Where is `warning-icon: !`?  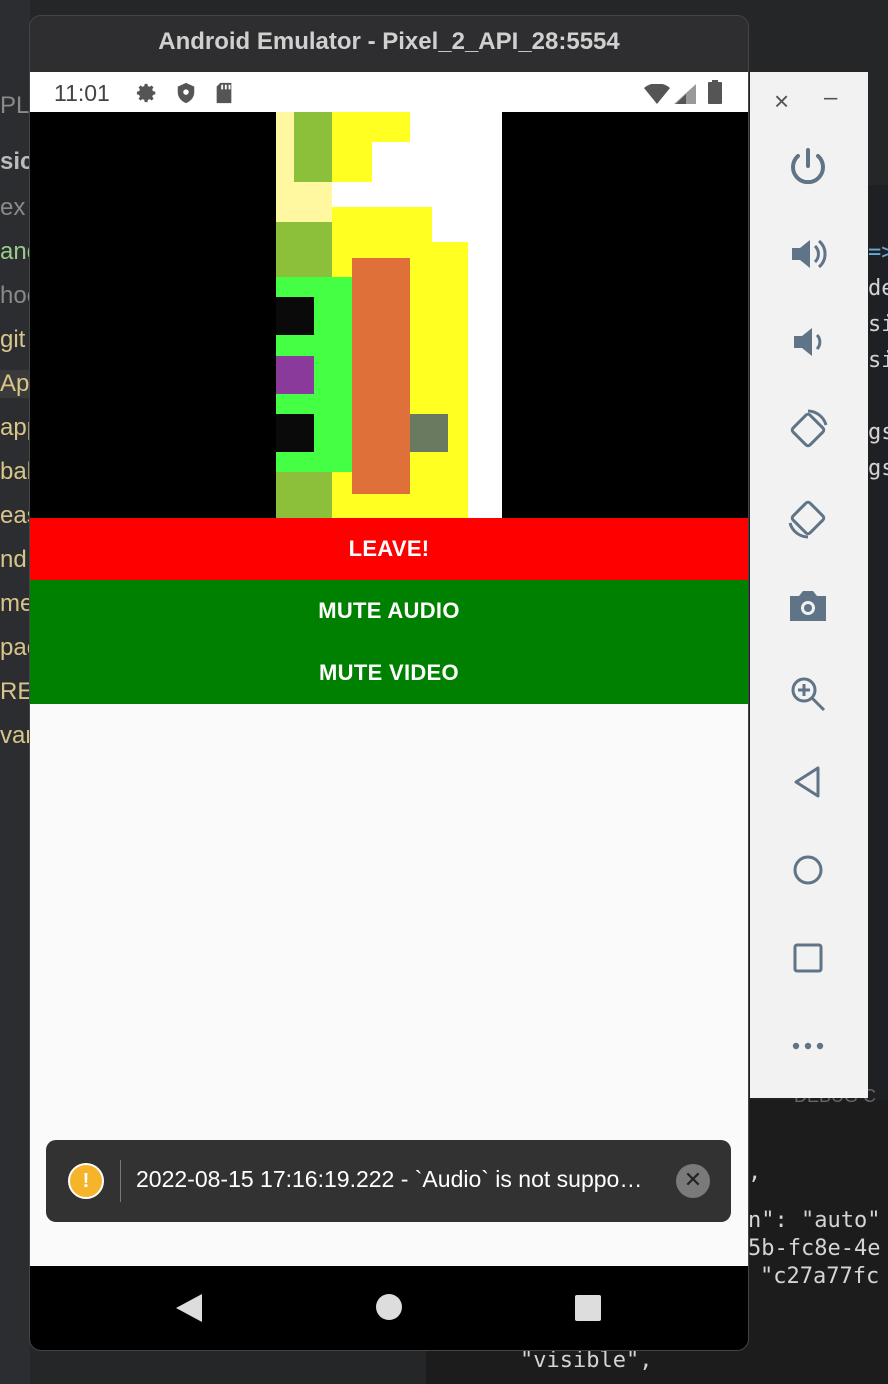 warning-icon: ! is located at coordinates (86, 1181).